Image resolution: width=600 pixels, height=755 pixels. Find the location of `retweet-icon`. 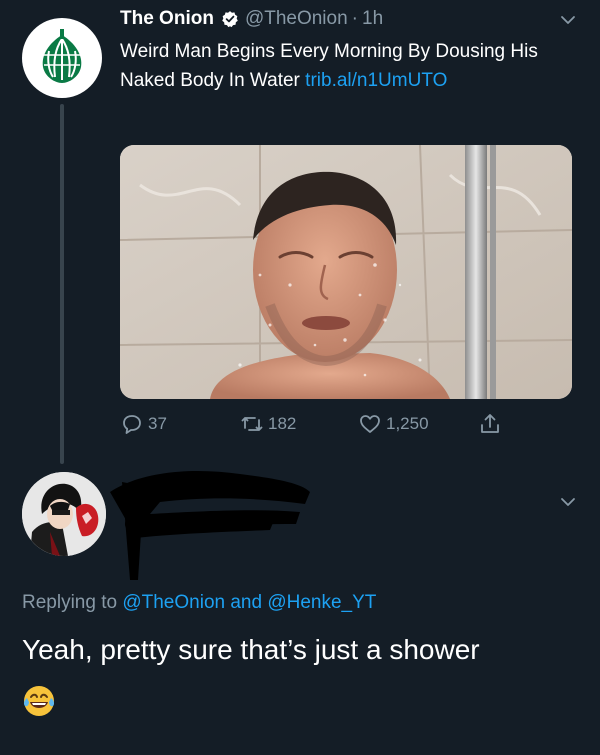

retweet-icon is located at coordinates (252, 424).